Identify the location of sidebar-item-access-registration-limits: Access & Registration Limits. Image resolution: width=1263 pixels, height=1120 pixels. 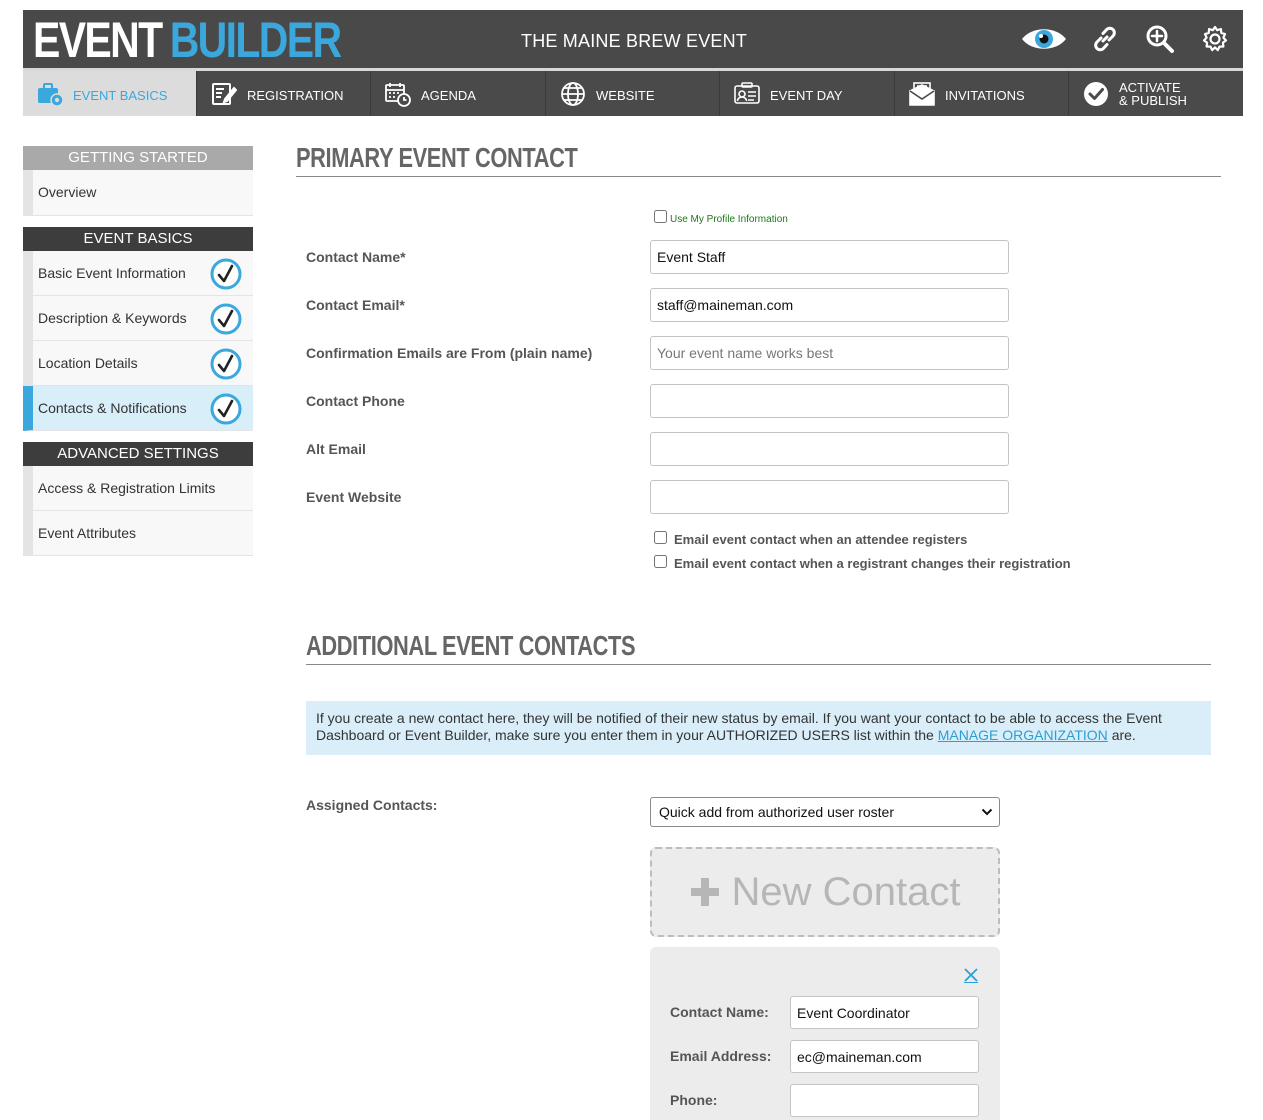
(138, 488).